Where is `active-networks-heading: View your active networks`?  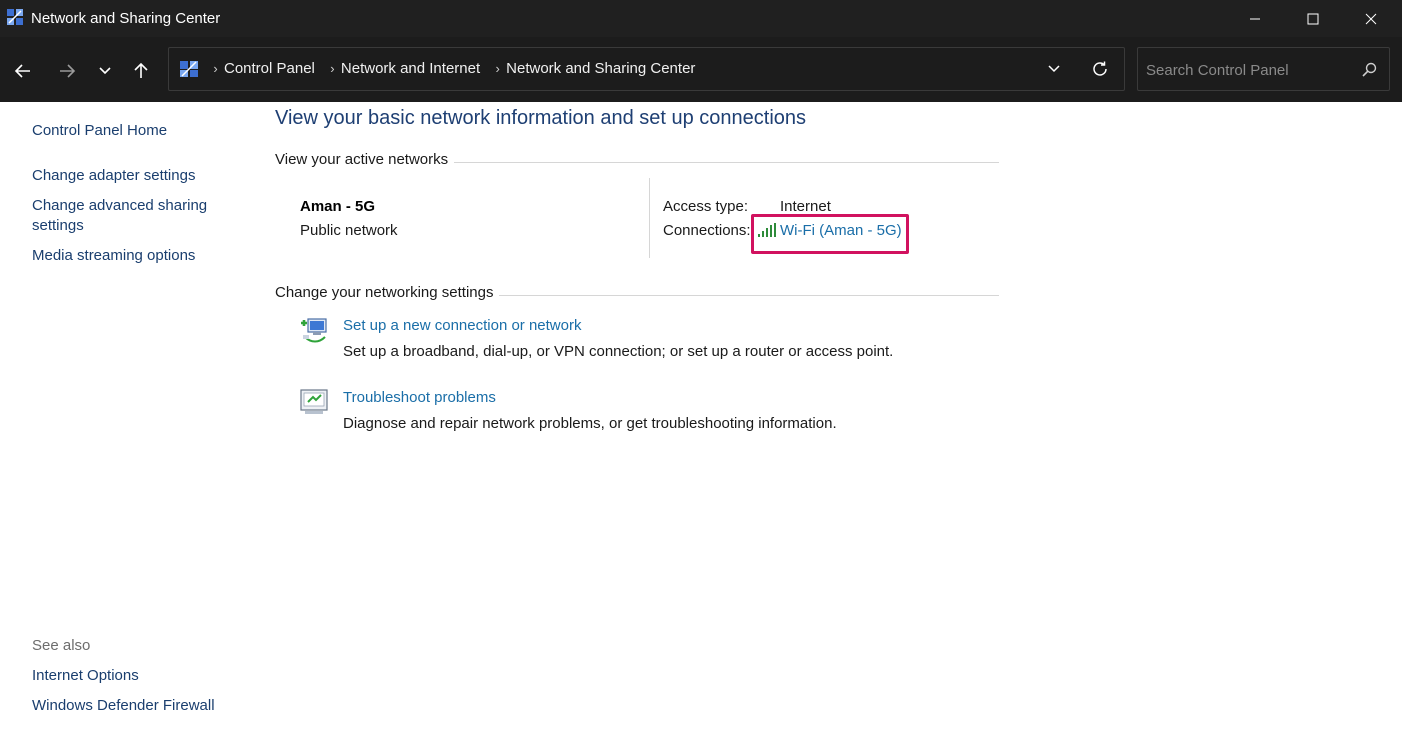 active-networks-heading: View your active networks is located at coordinates (365, 159).